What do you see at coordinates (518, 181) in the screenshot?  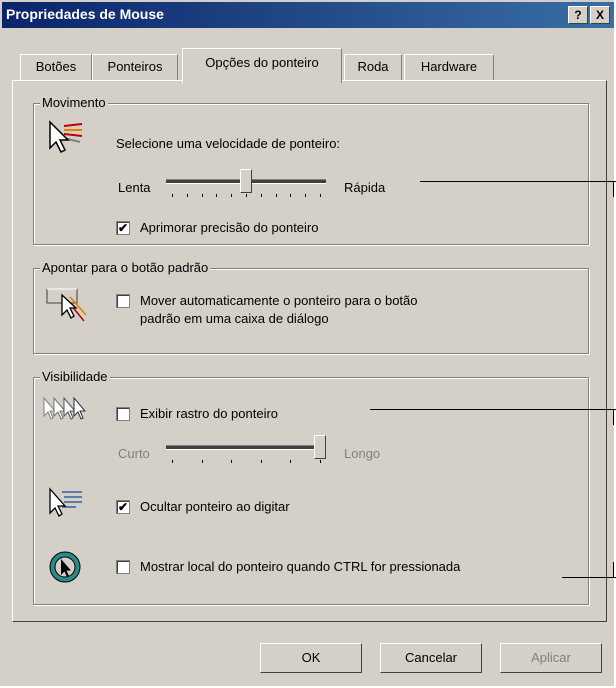 I see `callout-line-speed` at bounding box center [518, 181].